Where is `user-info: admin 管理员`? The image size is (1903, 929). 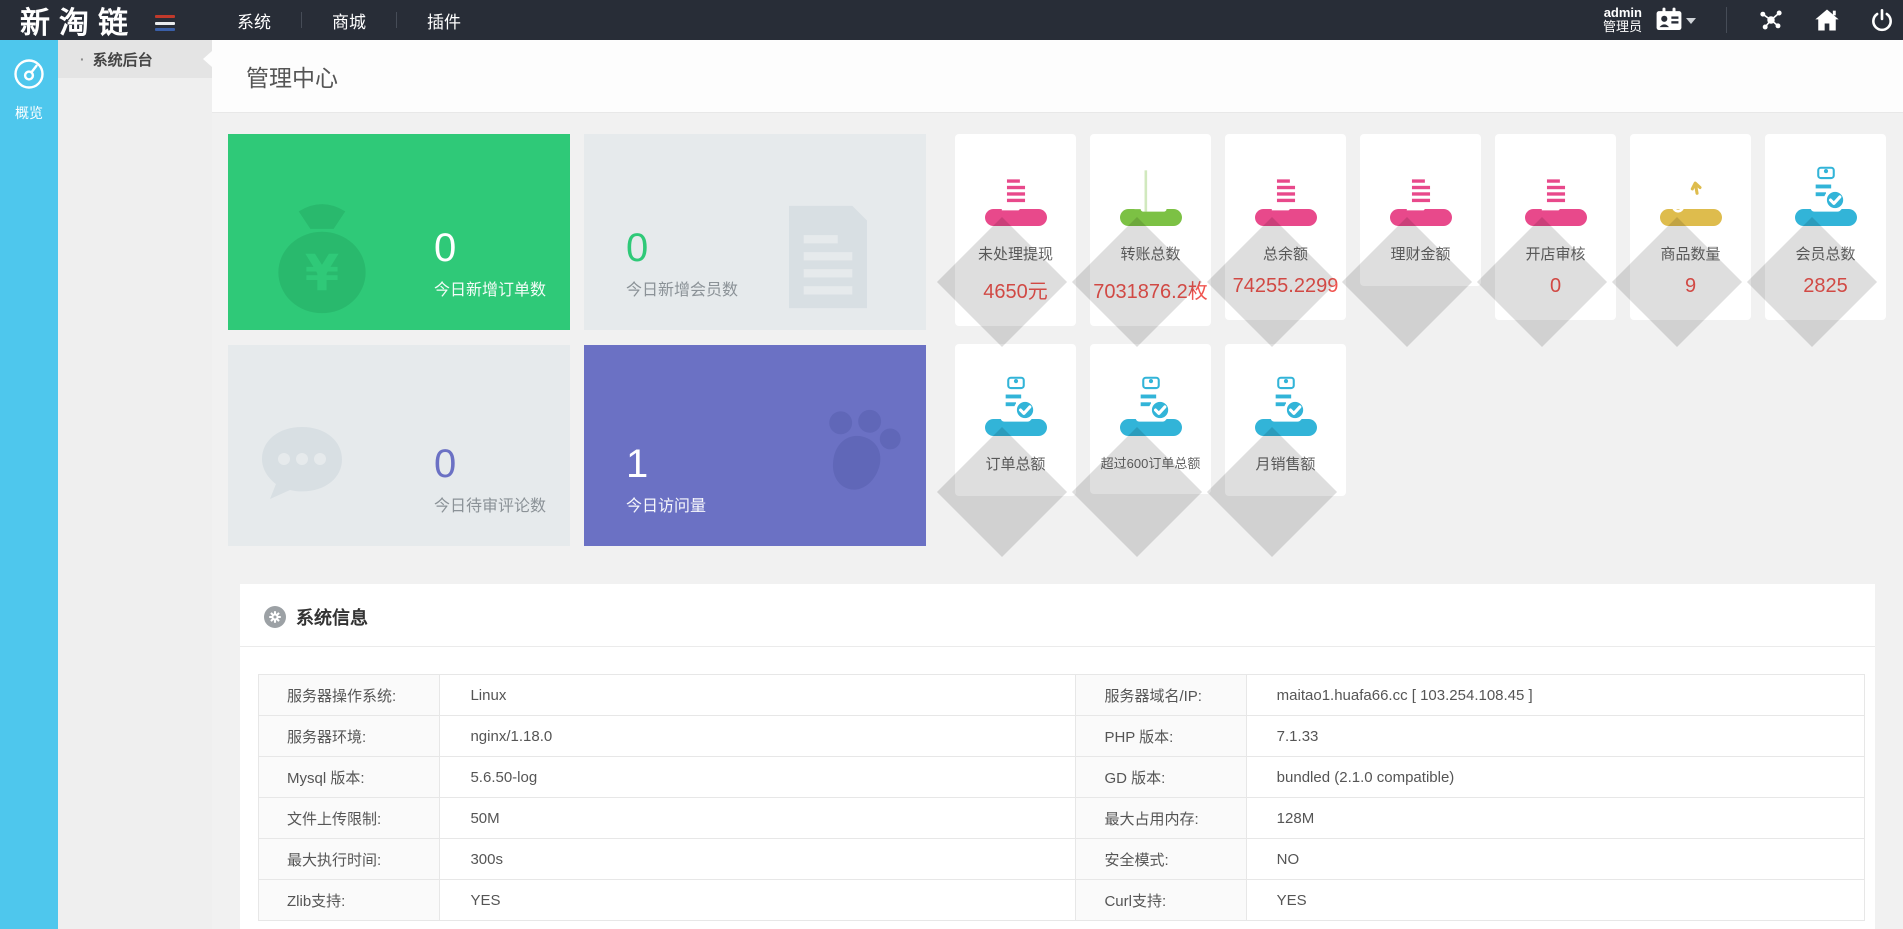
user-info: admin 管理员 is located at coordinates (1622, 20).